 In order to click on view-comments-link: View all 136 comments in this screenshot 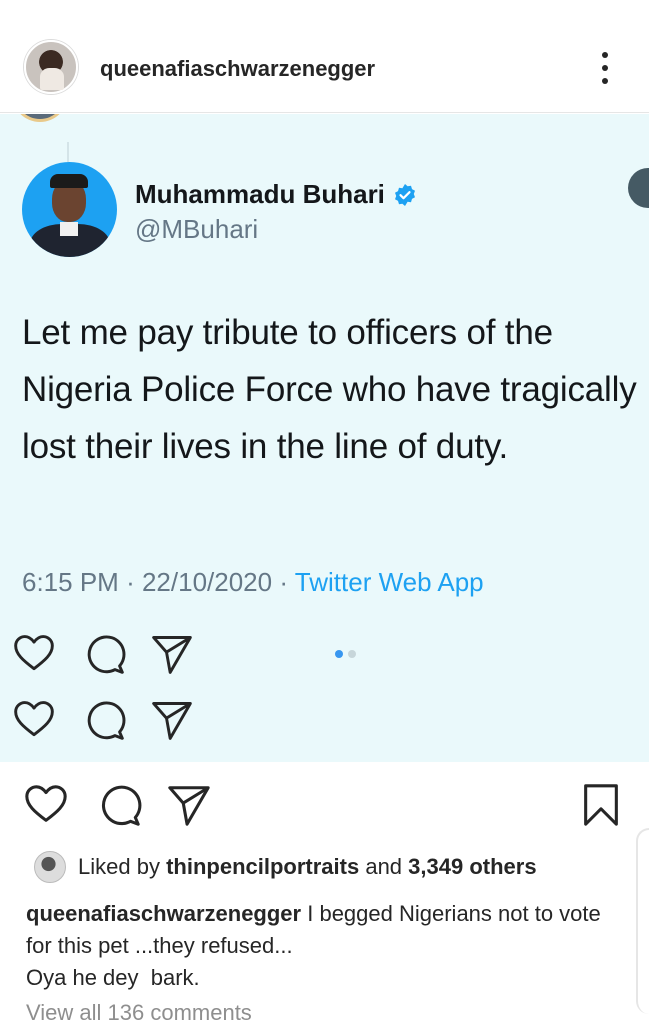, I will do `click(139, 1012)`.